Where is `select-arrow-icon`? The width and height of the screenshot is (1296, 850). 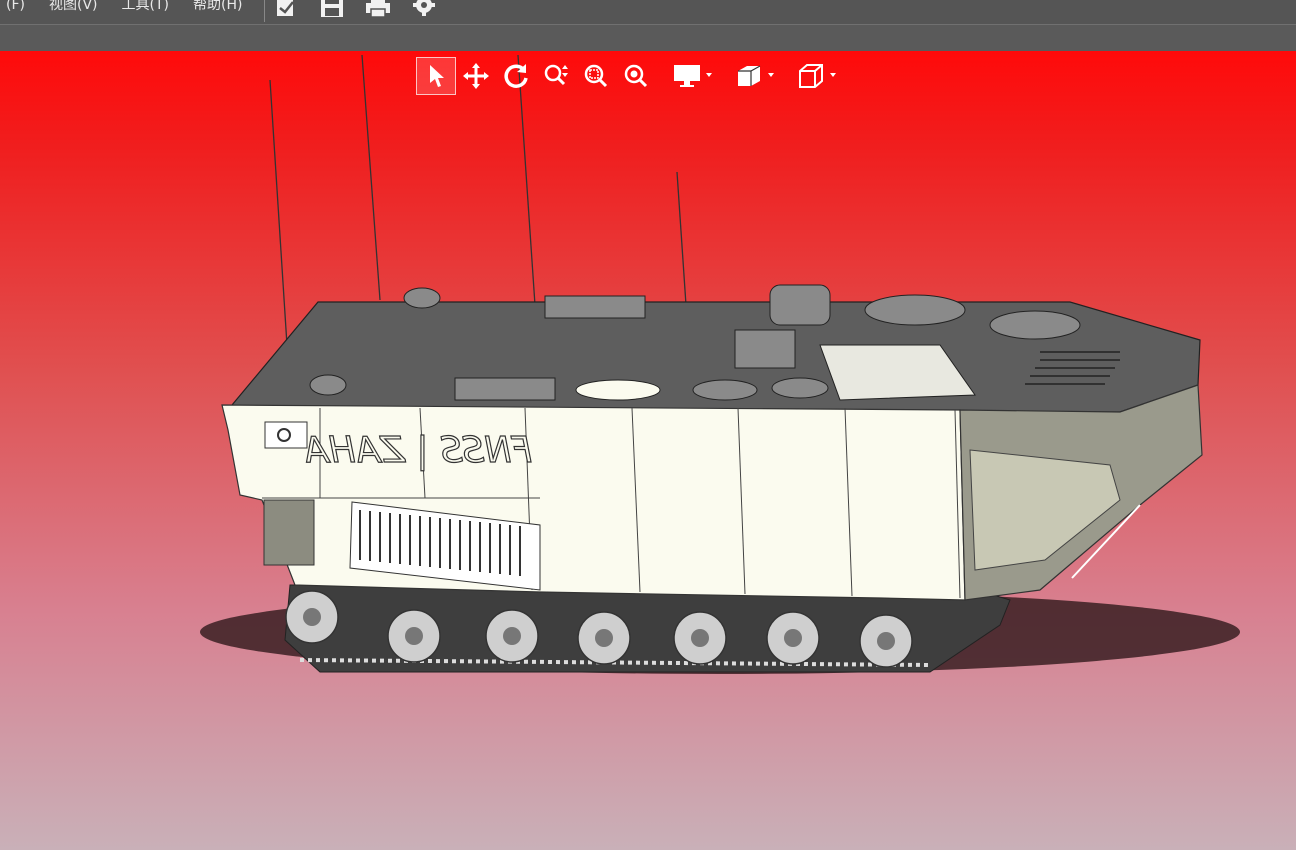
select-arrow-icon is located at coordinates (436, 76).